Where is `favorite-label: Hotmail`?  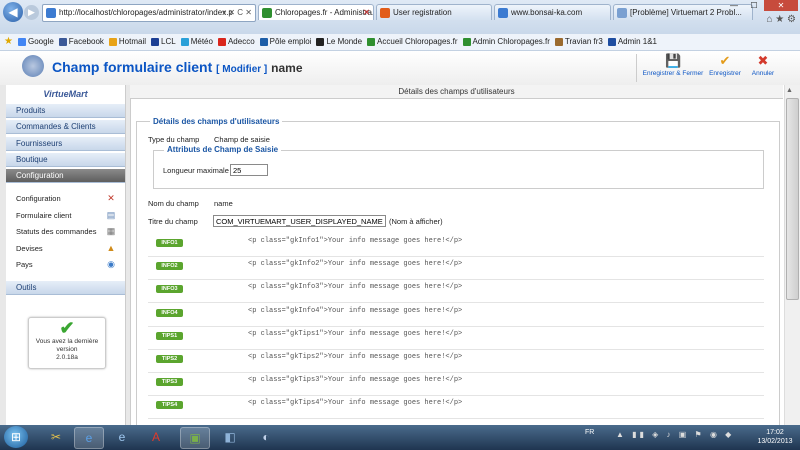
favorite-label: Hotmail is located at coordinates (132, 41).